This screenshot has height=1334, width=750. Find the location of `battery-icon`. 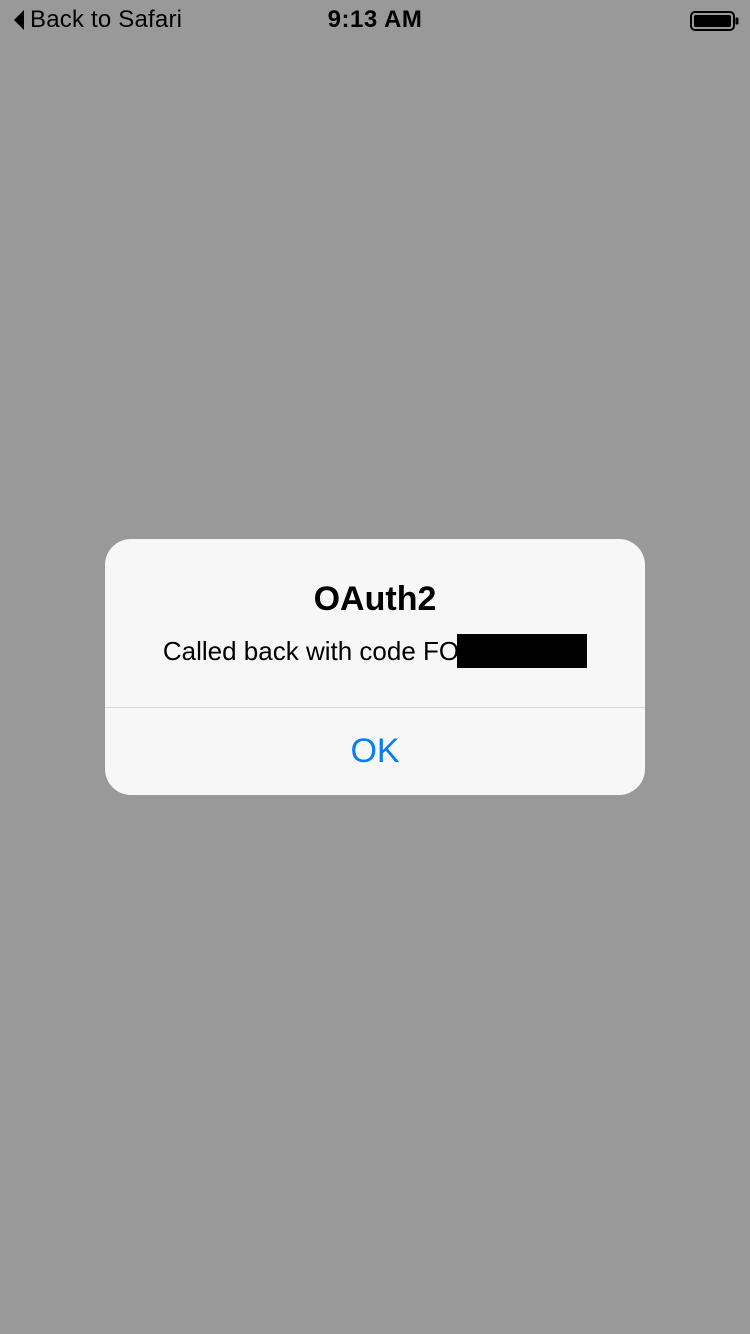

battery-icon is located at coordinates (715, 21).